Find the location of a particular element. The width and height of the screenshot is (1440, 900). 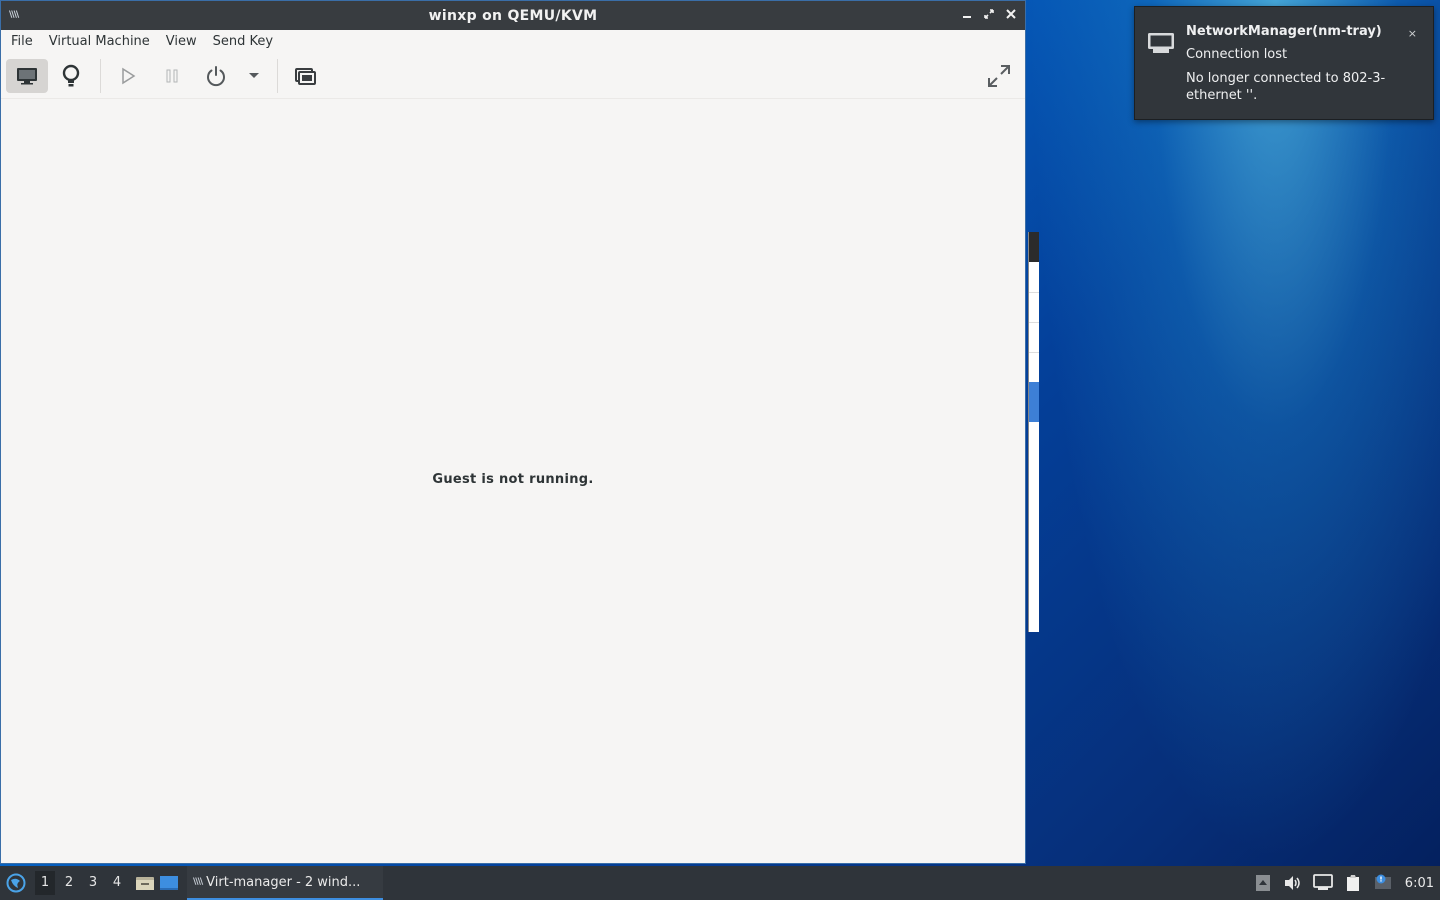

monitor-icon is located at coordinates (27, 76).